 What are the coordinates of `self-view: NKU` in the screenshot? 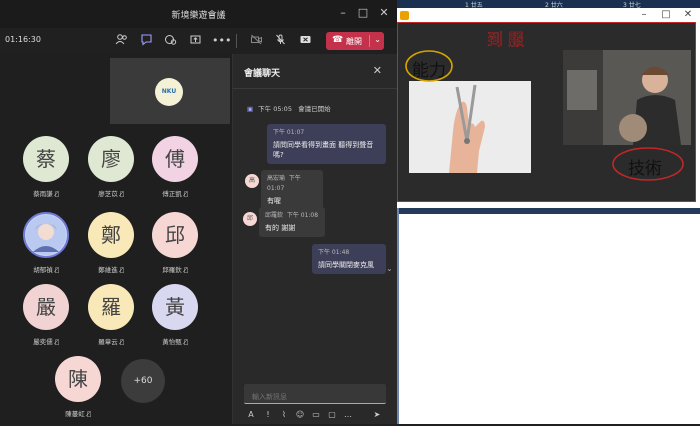 It's located at (170, 91).